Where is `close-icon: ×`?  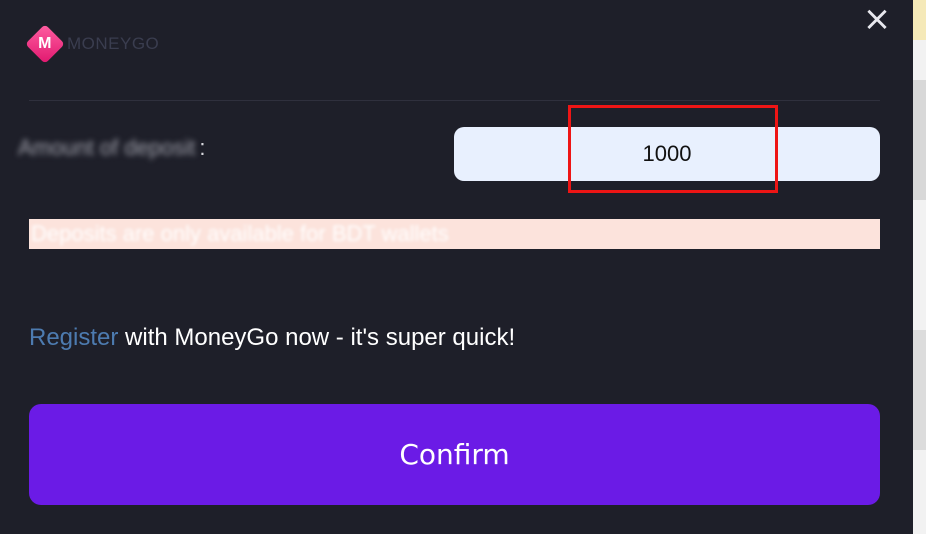
close-icon: × is located at coordinates (877, 19).